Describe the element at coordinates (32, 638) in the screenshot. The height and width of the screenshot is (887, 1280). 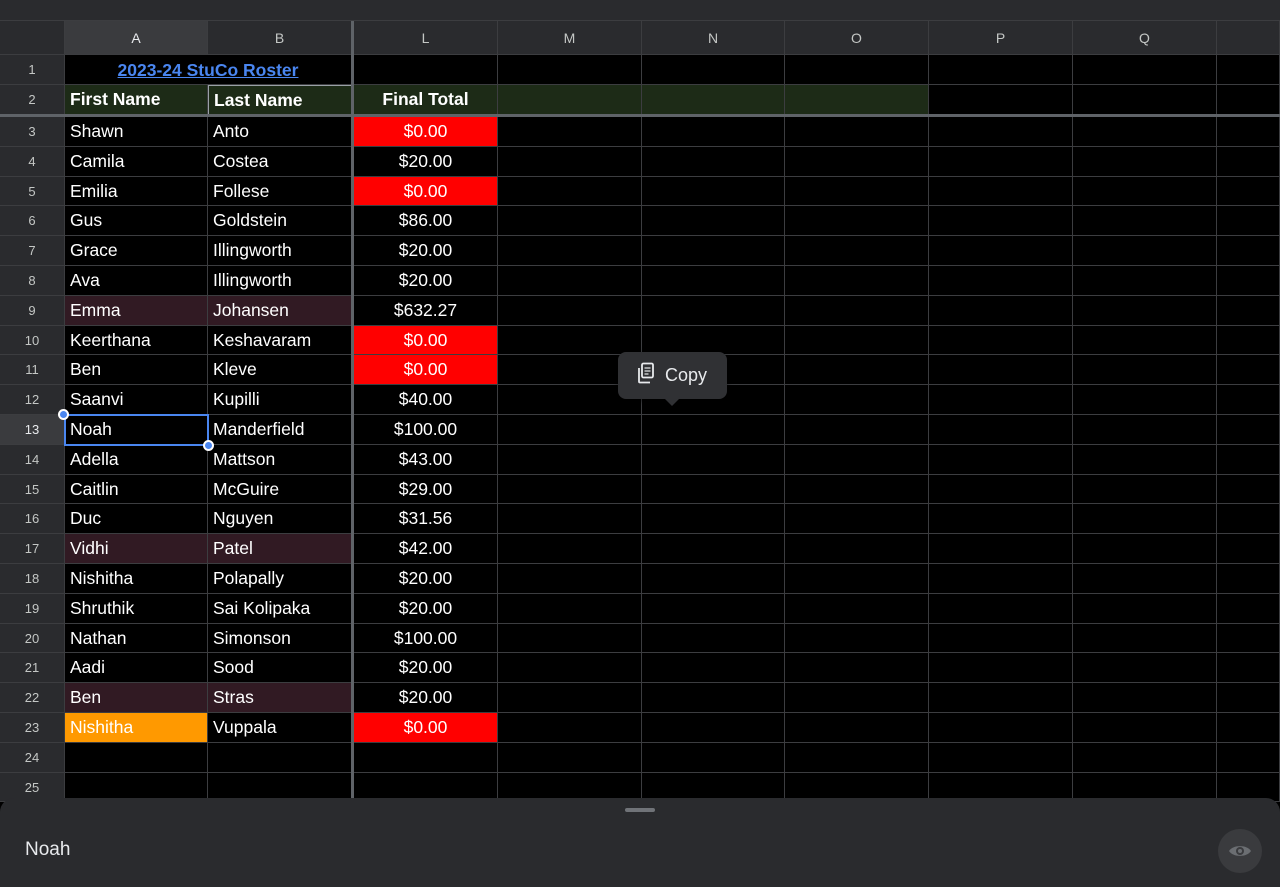
I see `row-header-20: 20` at that location.